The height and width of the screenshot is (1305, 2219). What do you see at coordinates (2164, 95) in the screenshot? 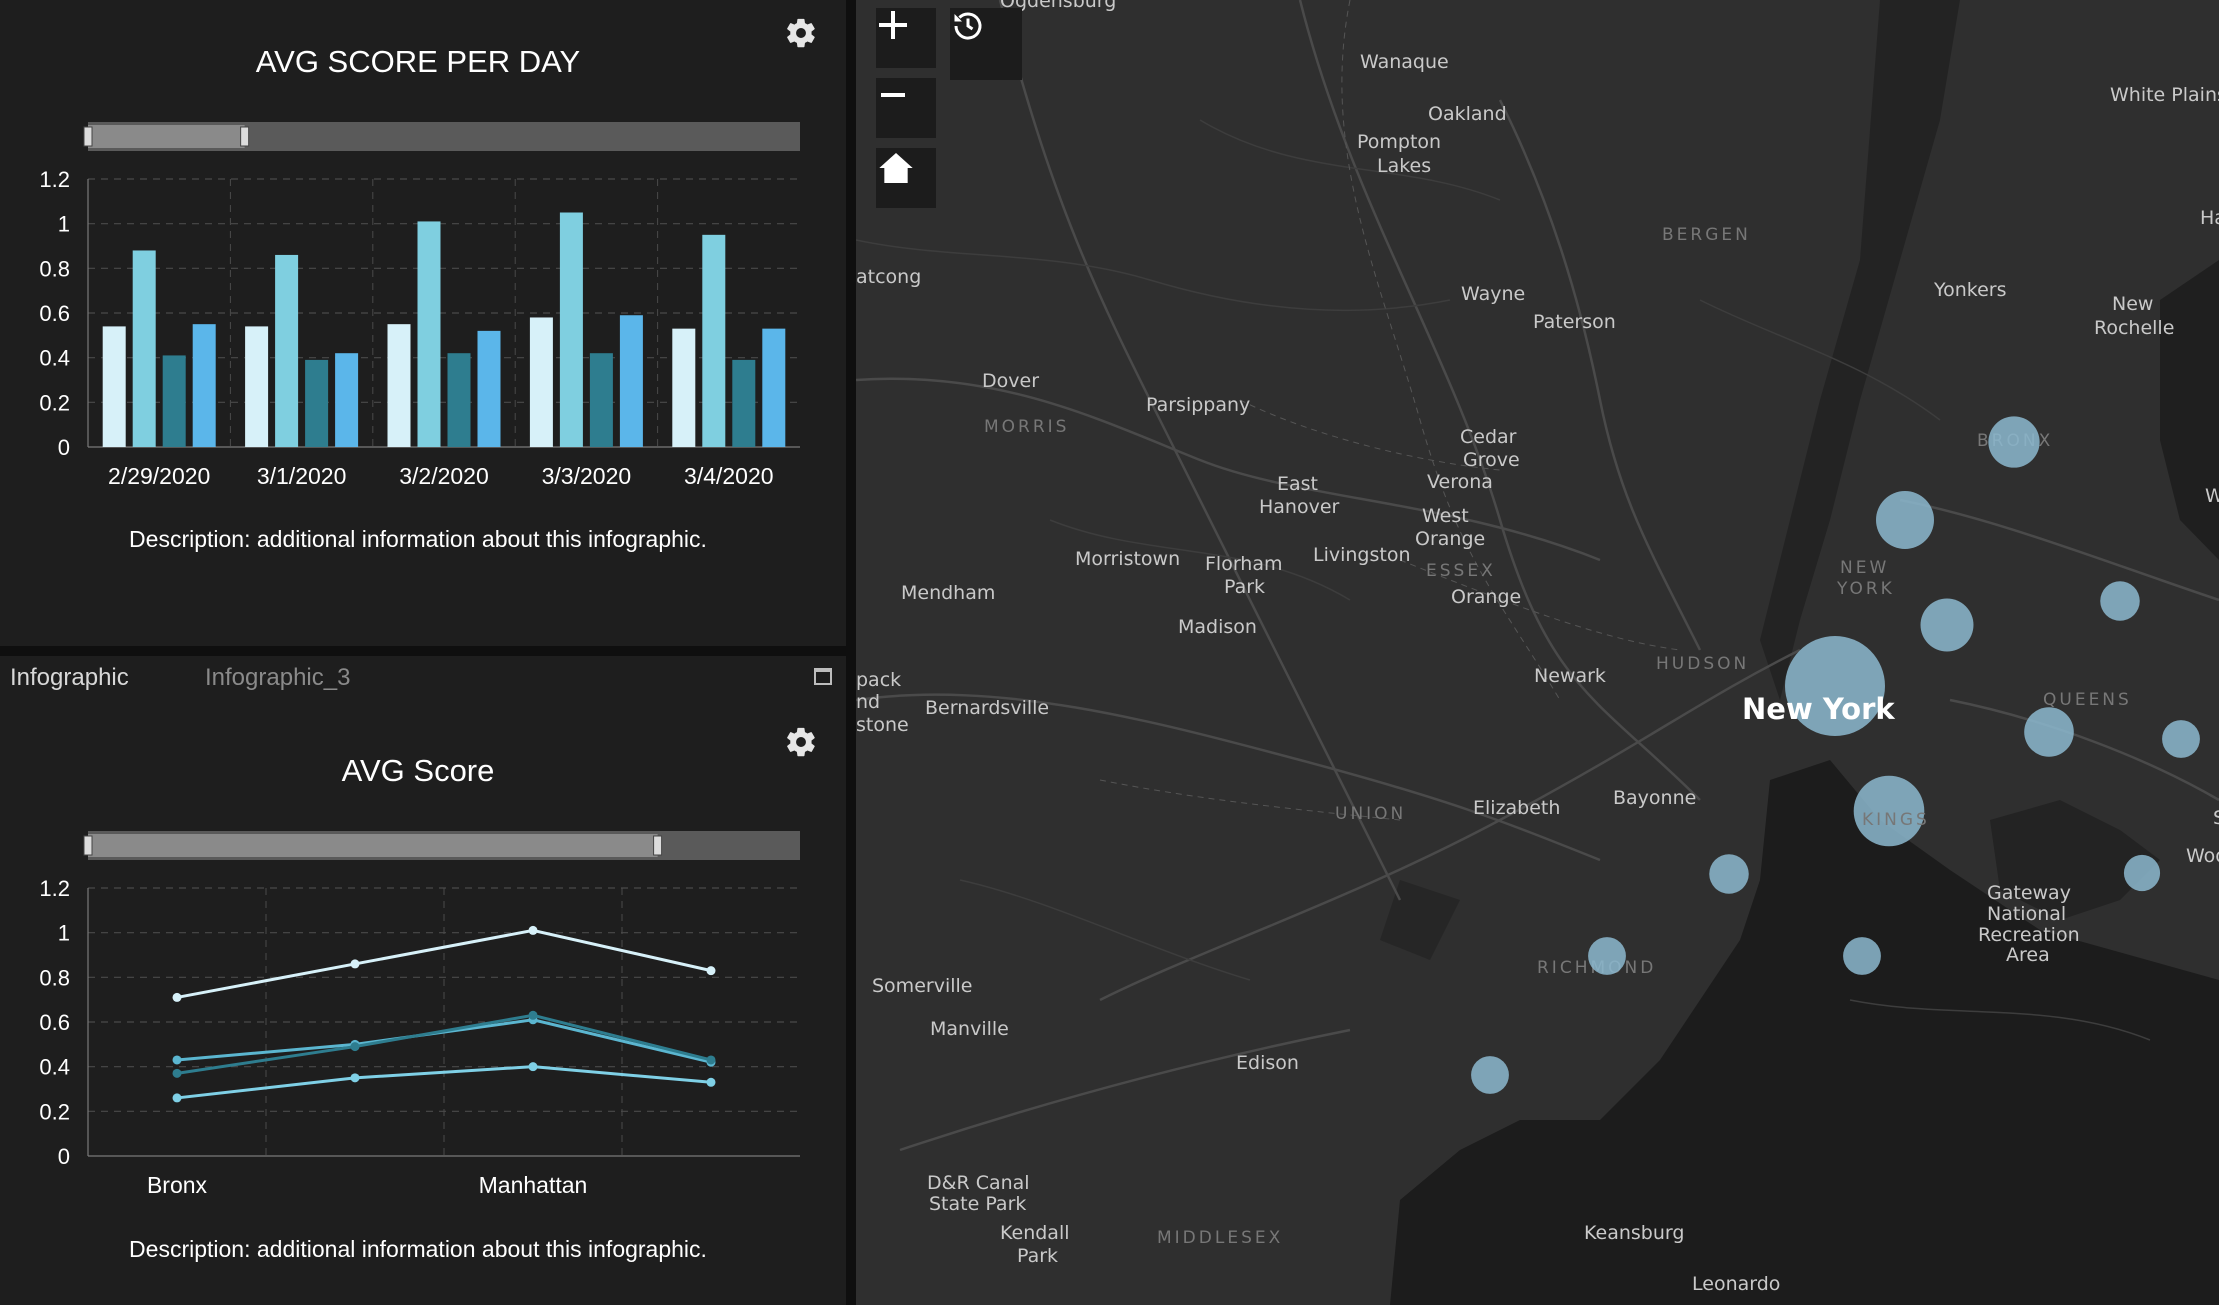
I see `map-label-white-plains: White Plains` at bounding box center [2164, 95].